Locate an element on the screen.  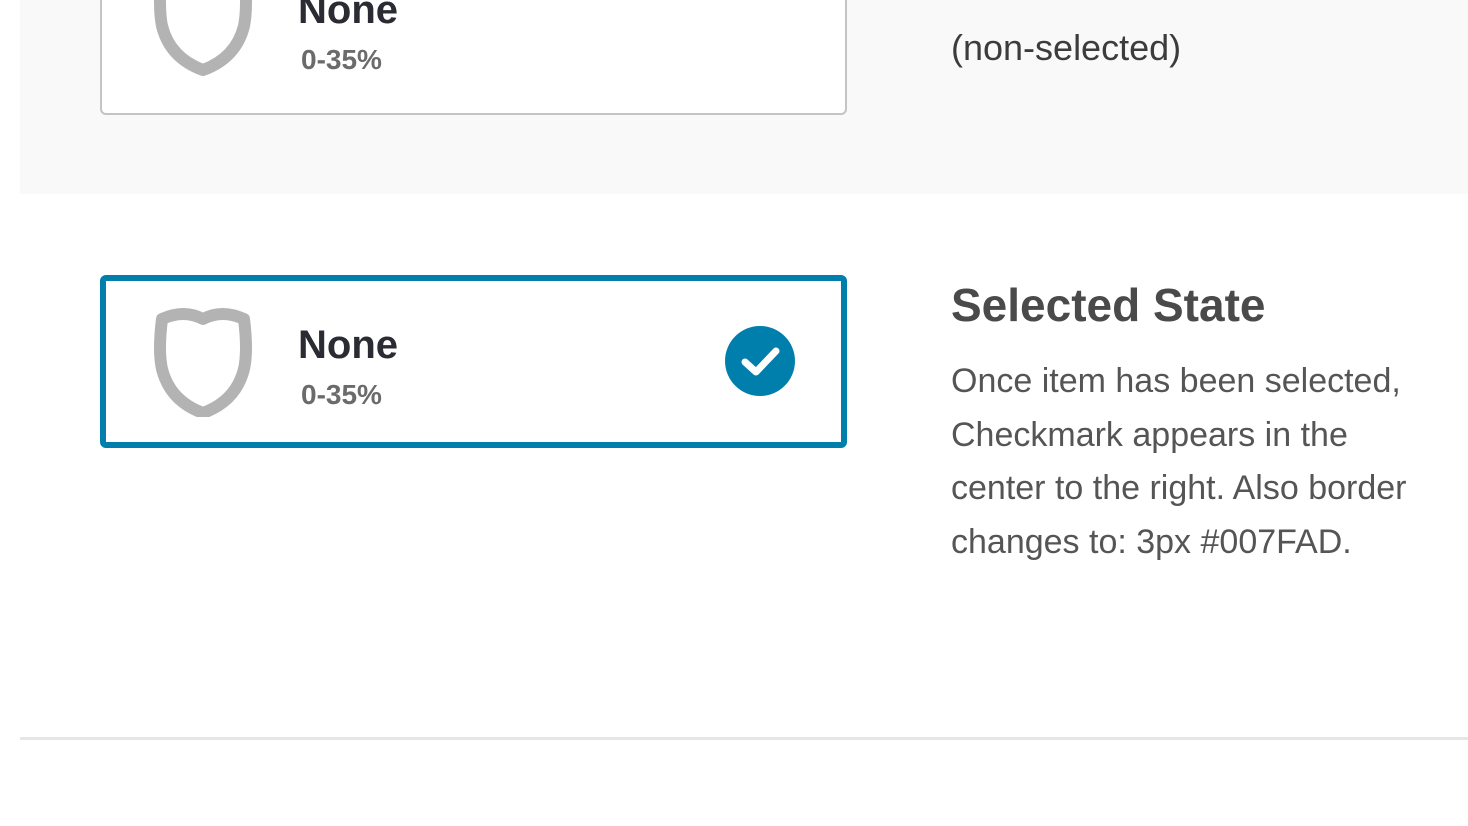
checkmark-icon is located at coordinates (760, 361).